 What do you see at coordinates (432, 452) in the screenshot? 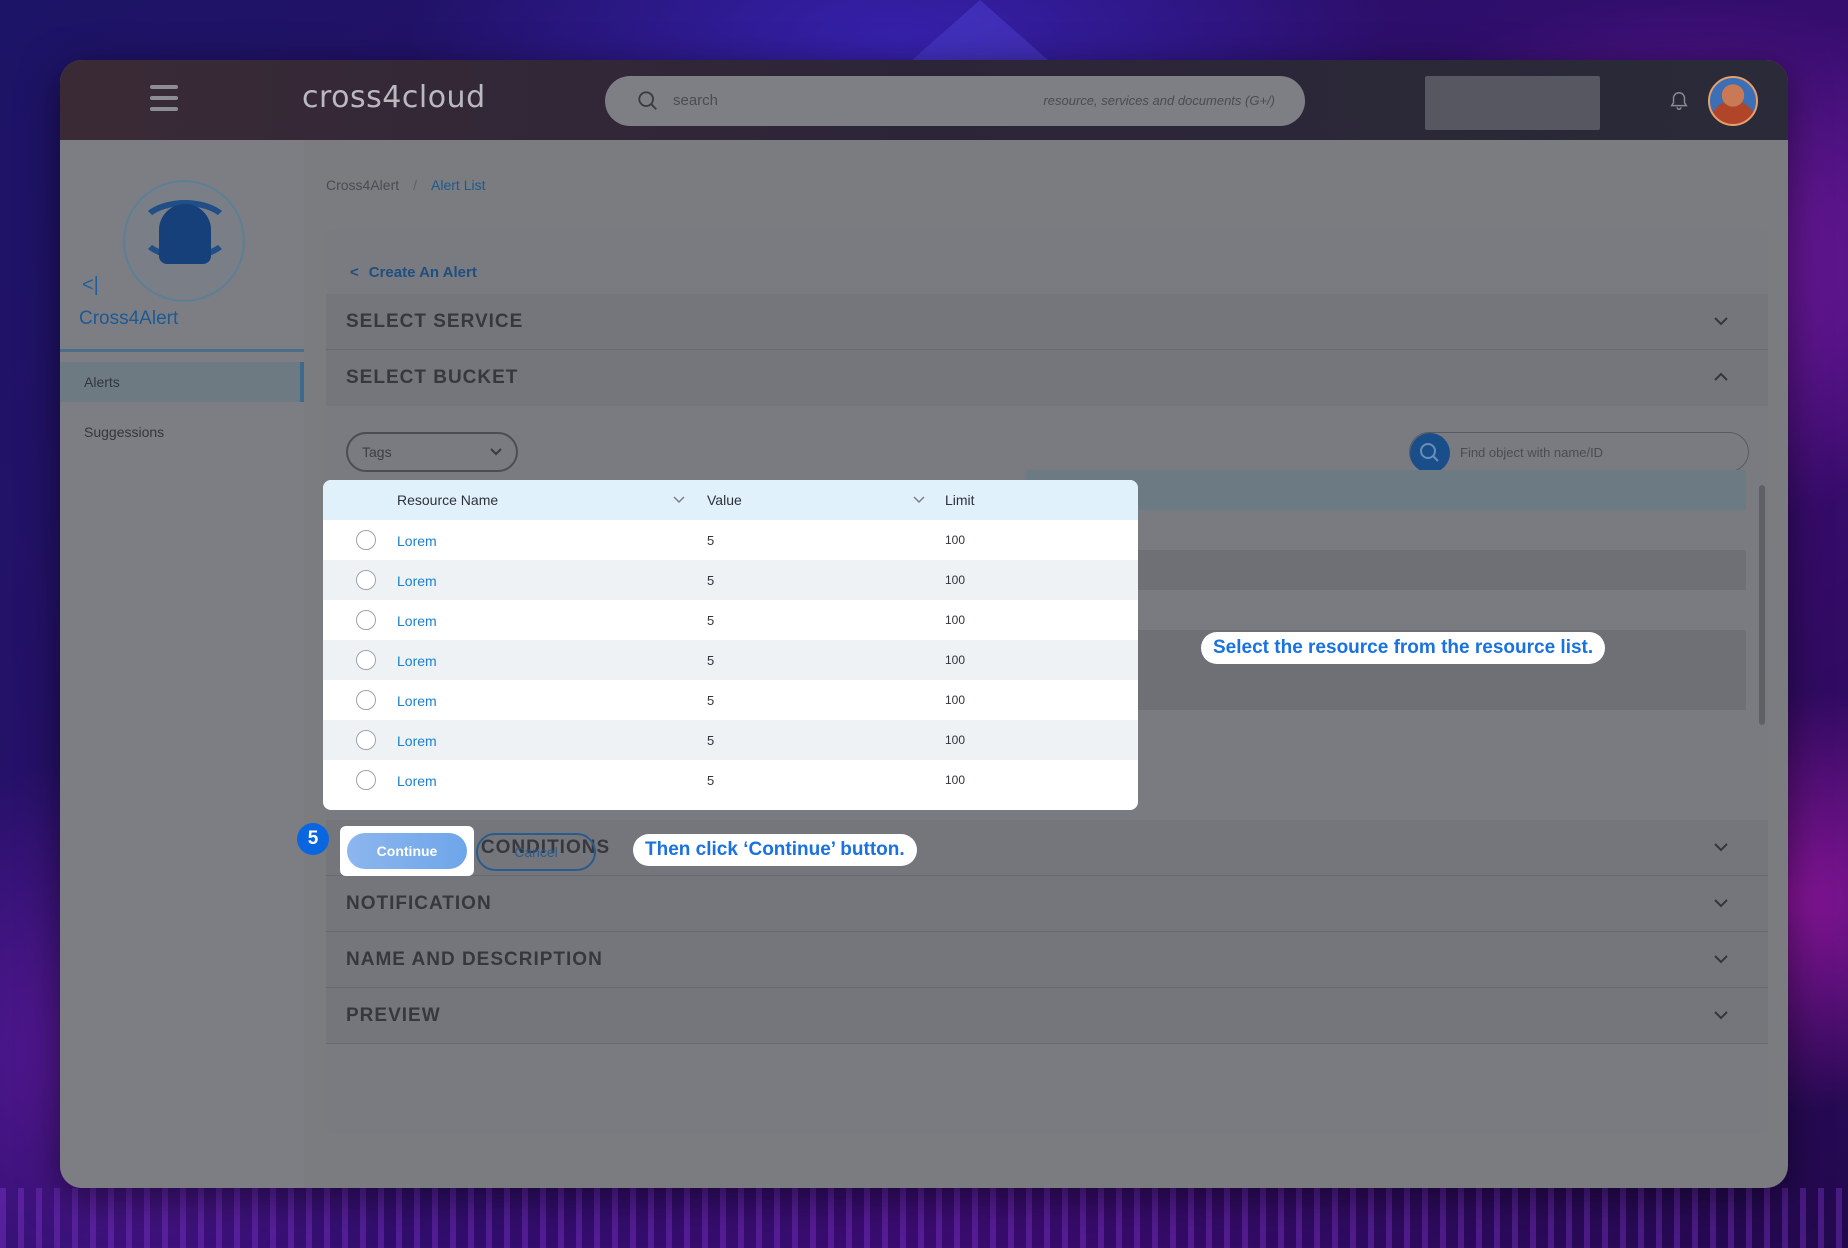
I see `tags-dropdown: Tags` at bounding box center [432, 452].